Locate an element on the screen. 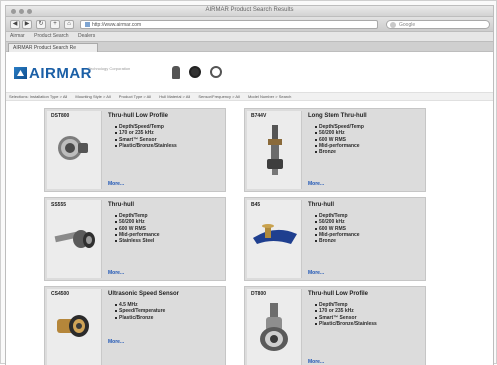  header-icons is located at coordinates (197, 72).